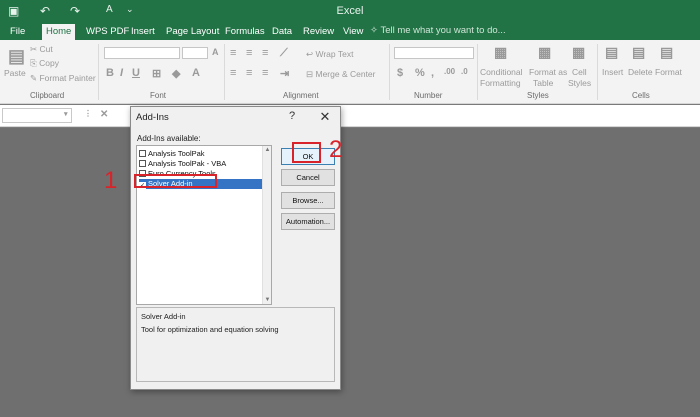 This screenshot has width=700, height=417. What do you see at coordinates (544, 52) in the screenshot?
I see `format-as-table-icon: ▦` at bounding box center [544, 52].